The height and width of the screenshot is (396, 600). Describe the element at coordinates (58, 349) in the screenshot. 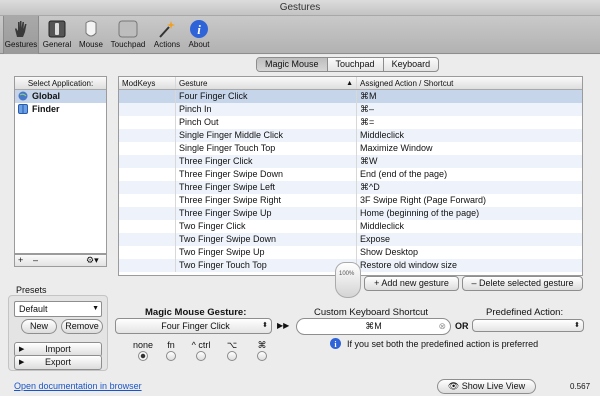

I see `import-label: Import` at that location.